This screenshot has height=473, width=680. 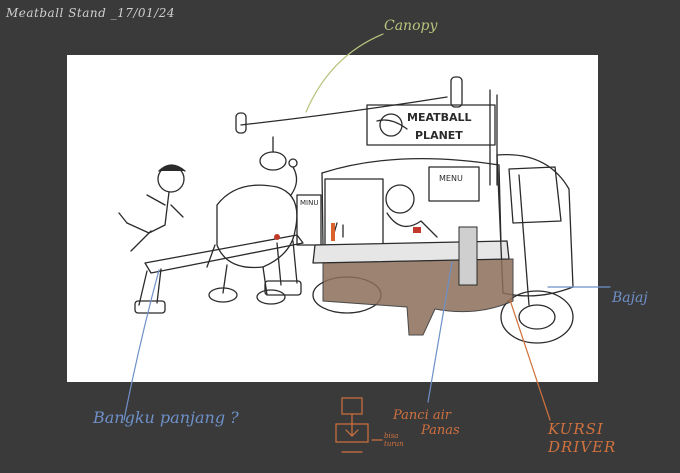 I want to click on bisa-line-1: bisa, so click(x=391, y=436).